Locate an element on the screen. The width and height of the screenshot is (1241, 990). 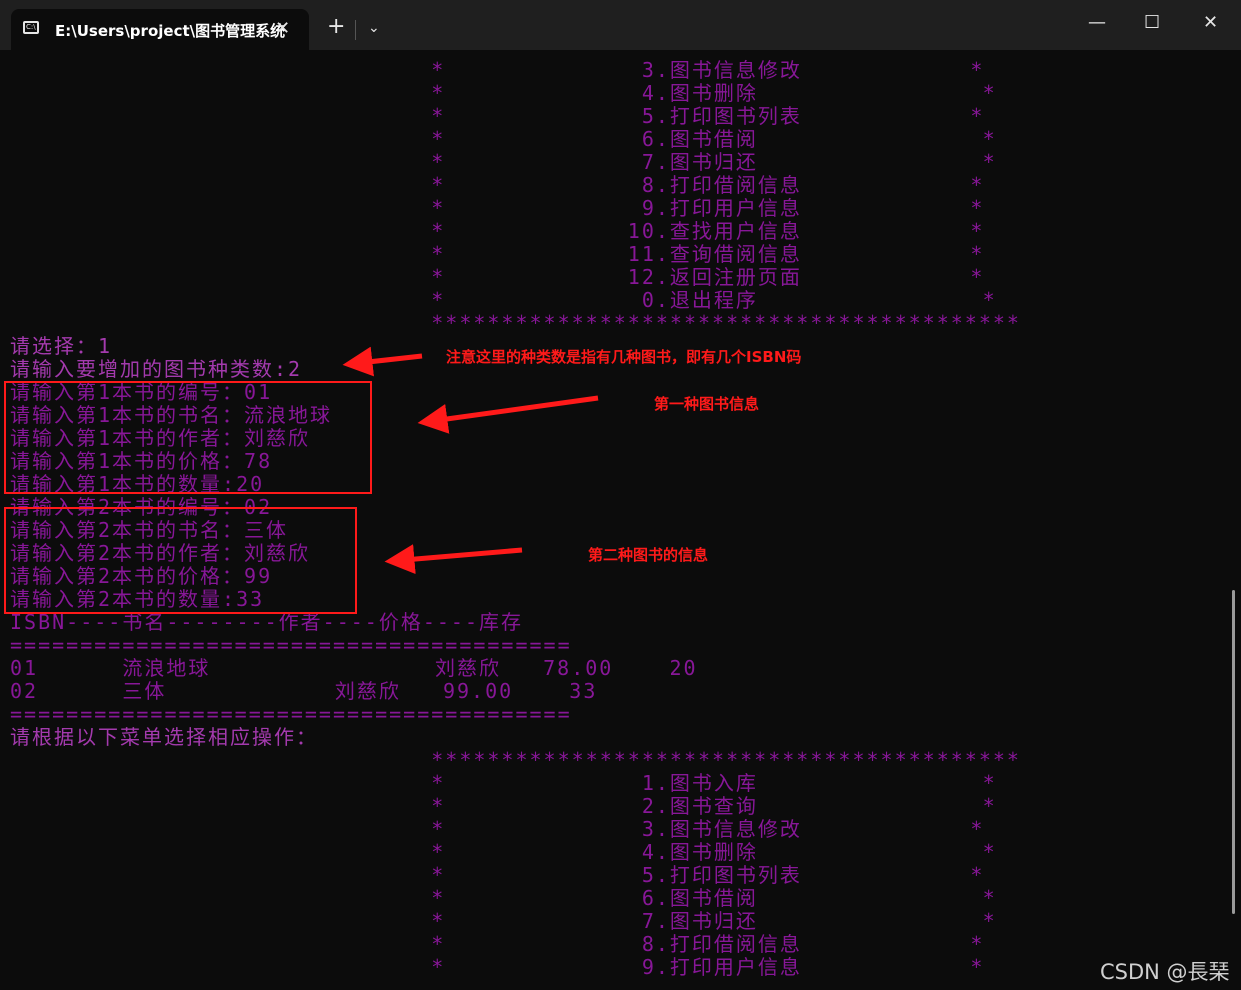
watermark: CSDN @長琹 is located at coordinates (1165, 972).